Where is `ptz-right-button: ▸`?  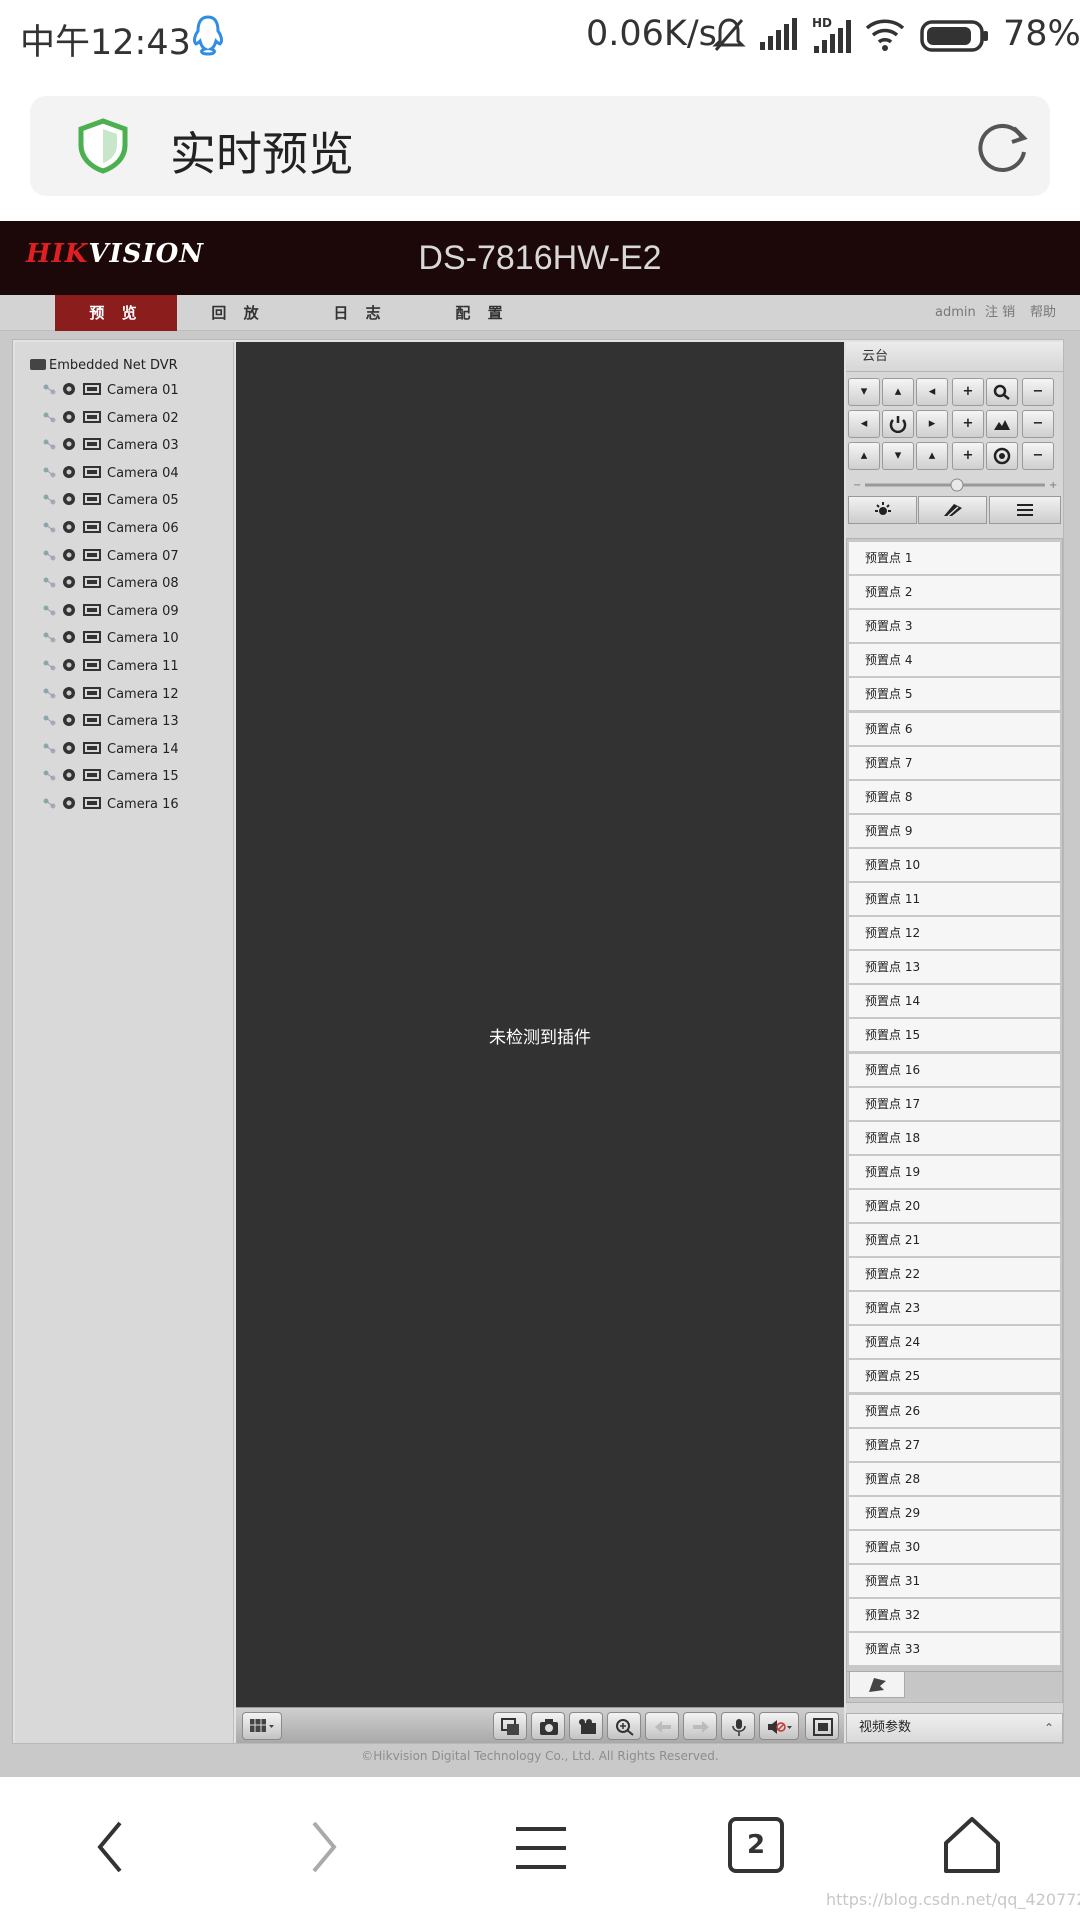
ptz-right-button: ▸ is located at coordinates (932, 424).